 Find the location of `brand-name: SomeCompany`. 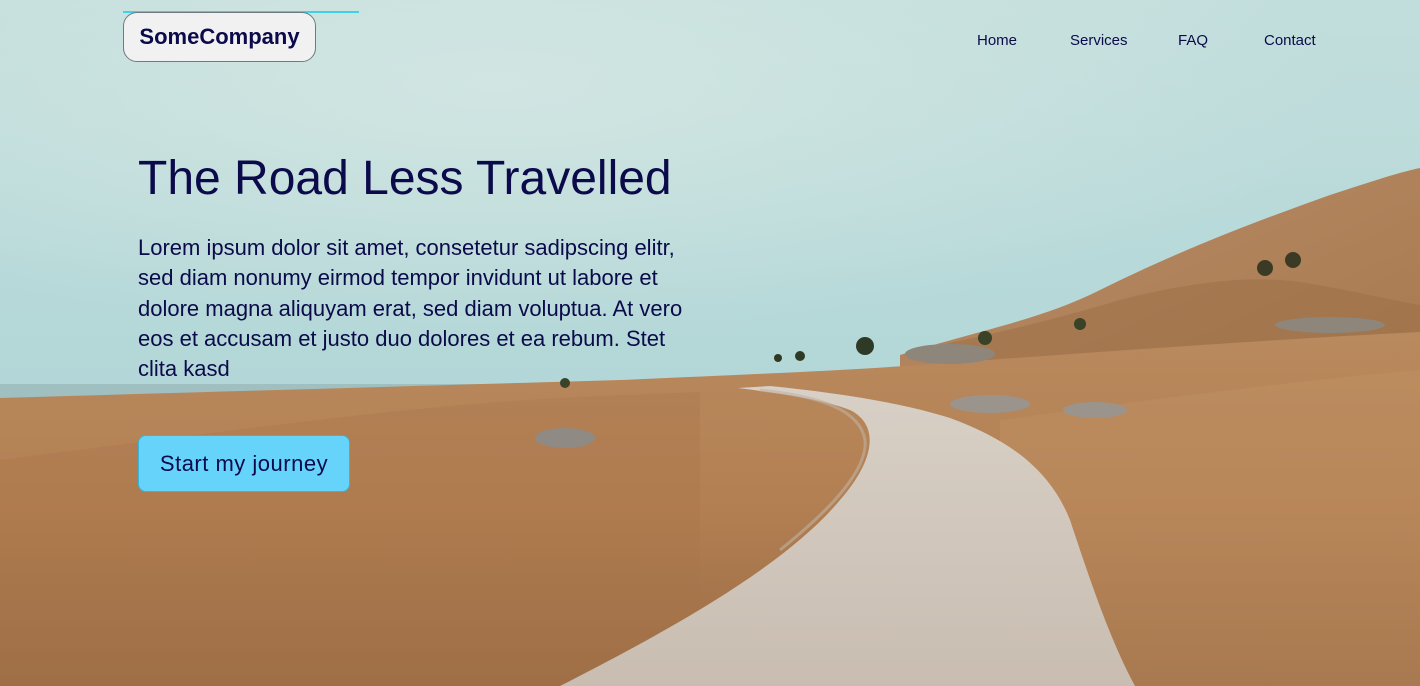

brand-name: SomeCompany is located at coordinates (219, 36).